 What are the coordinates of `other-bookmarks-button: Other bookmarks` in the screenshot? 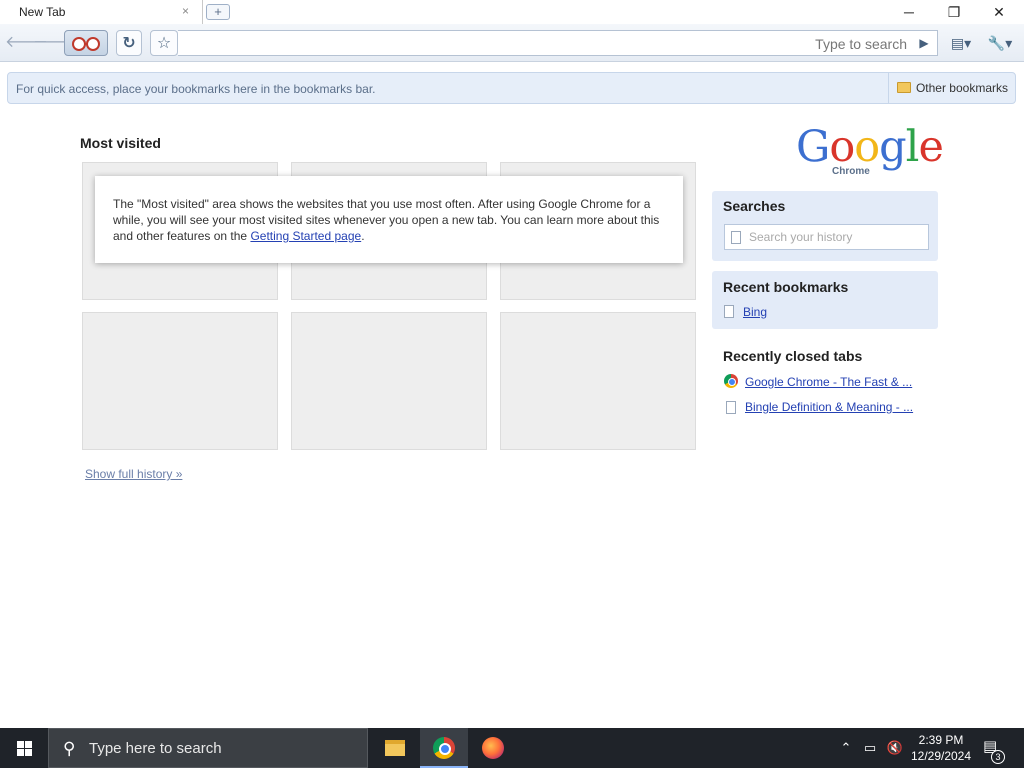 It's located at (951, 88).